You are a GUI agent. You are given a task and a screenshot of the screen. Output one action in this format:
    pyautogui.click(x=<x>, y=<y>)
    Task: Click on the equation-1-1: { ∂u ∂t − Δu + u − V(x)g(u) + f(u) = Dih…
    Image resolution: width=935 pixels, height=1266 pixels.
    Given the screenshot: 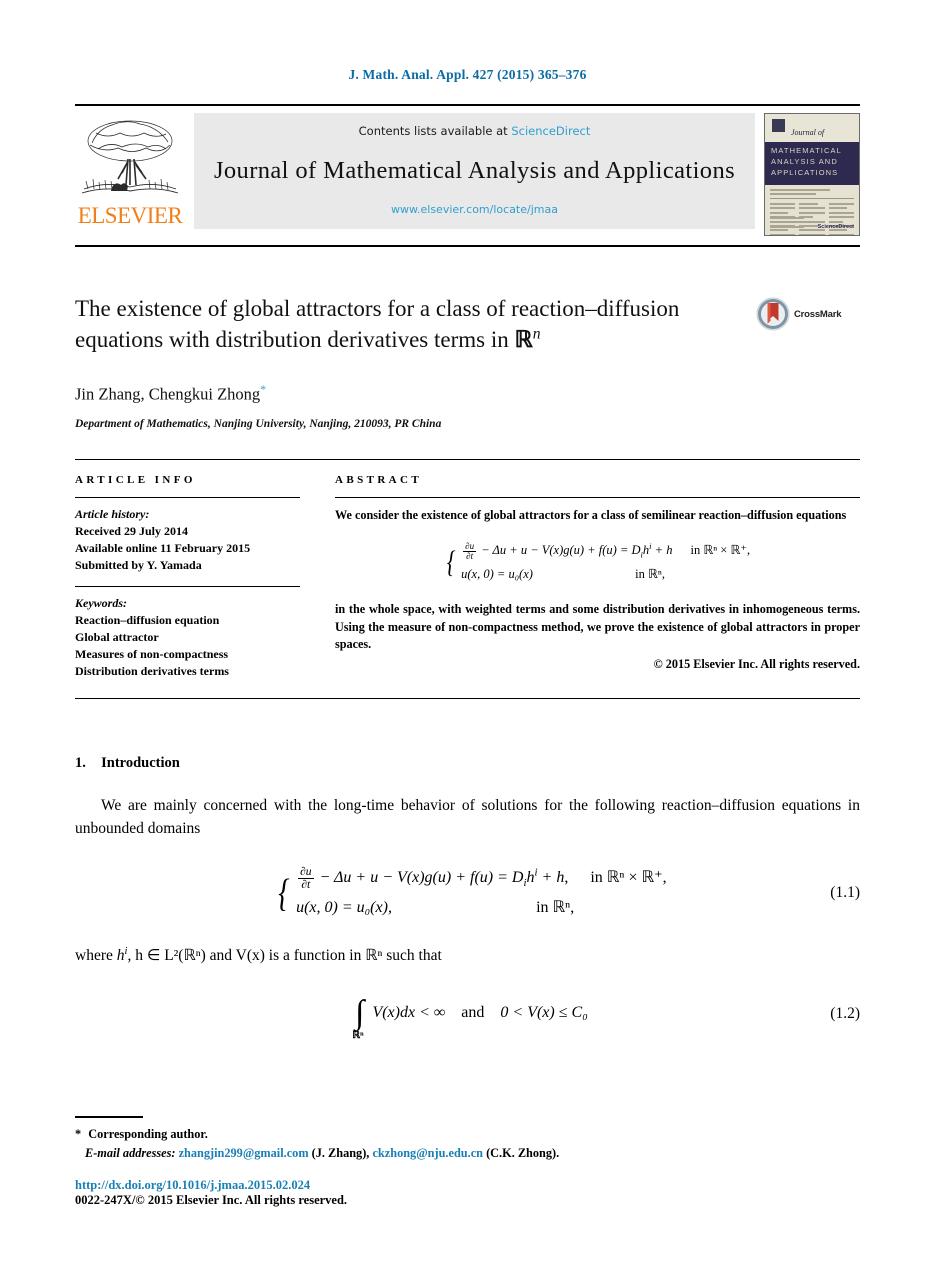 What is the action you would take?
    pyautogui.click(x=441, y=893)
    